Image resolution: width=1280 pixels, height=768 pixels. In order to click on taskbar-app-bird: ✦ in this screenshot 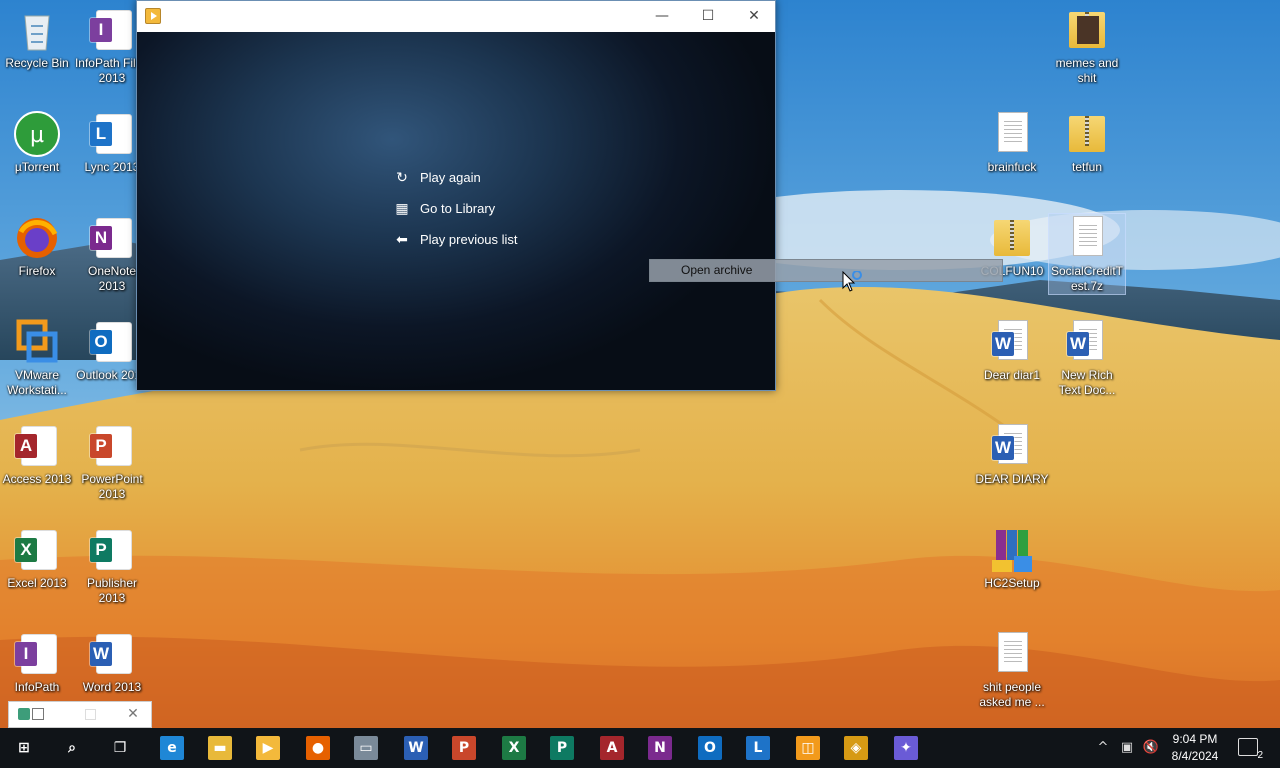, I will do `click(906, 748)`.